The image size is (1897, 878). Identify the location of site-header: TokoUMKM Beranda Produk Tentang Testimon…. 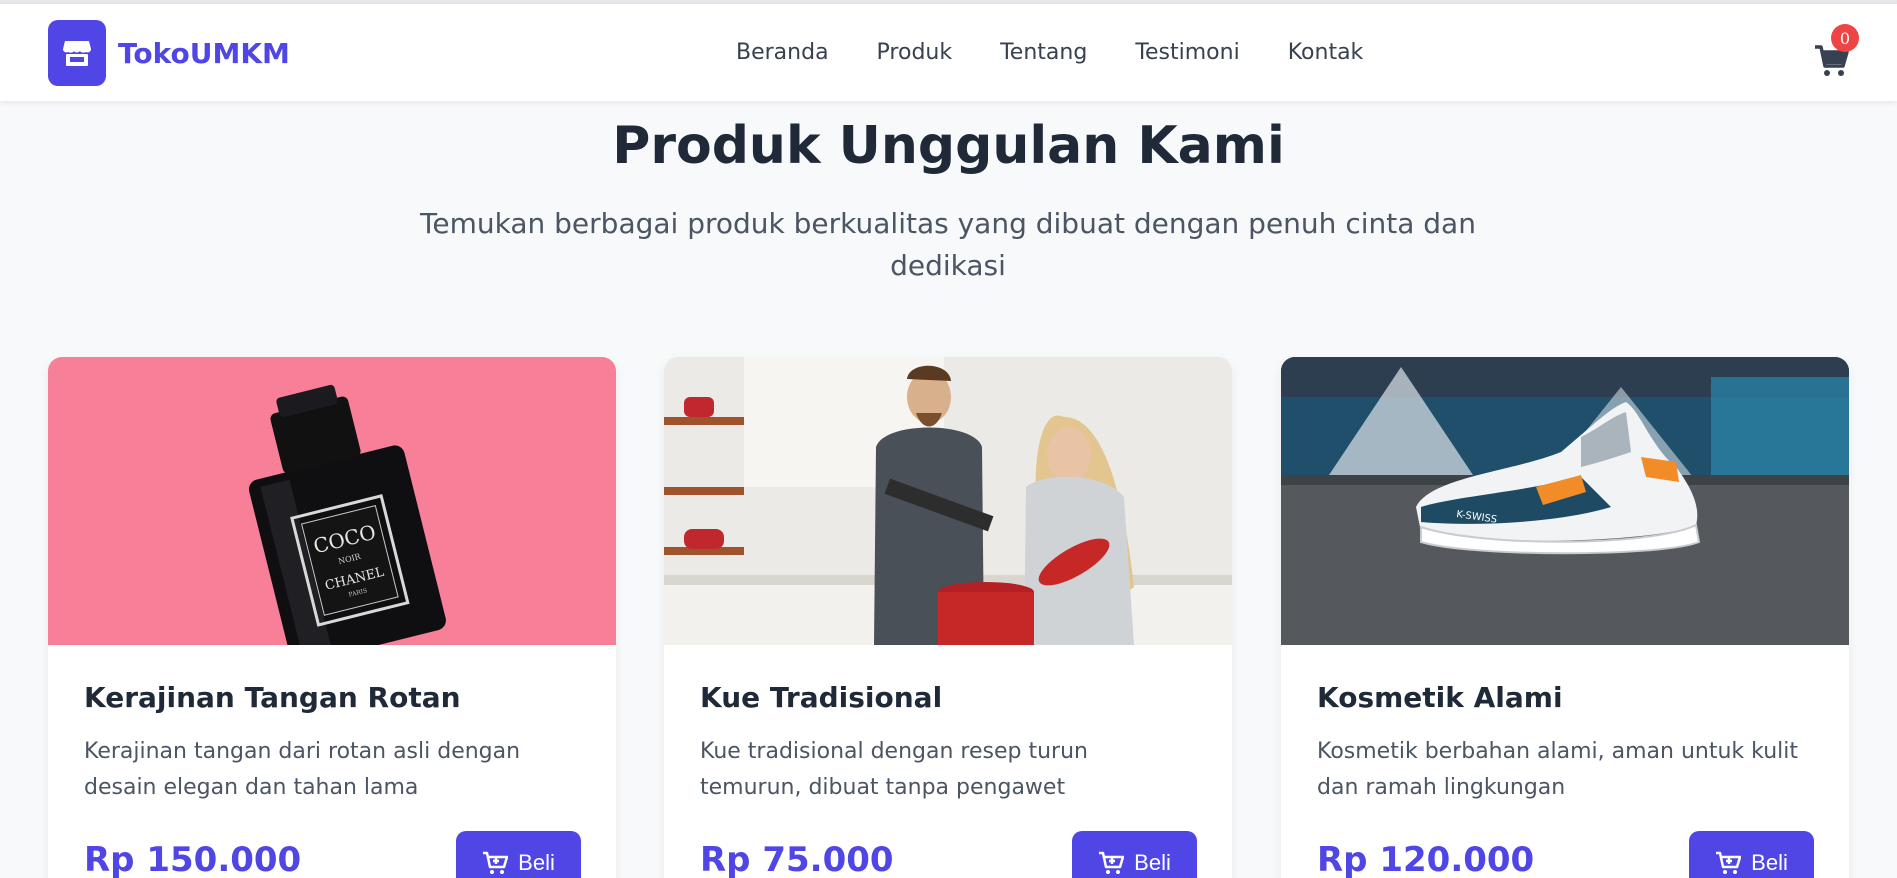
(948, 52).